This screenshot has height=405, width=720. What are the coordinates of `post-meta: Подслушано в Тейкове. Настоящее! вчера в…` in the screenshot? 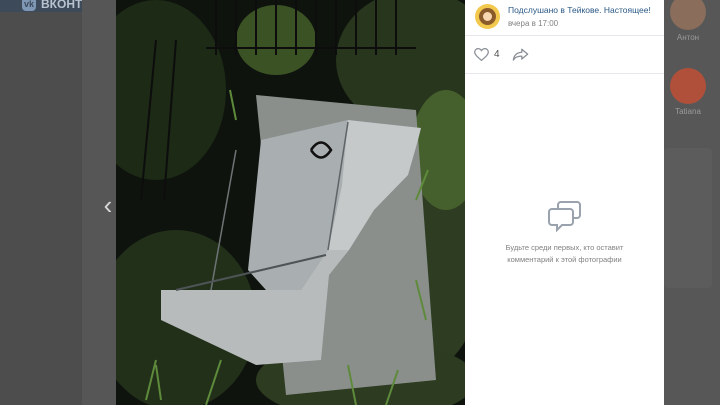 It's located at (579, 16).